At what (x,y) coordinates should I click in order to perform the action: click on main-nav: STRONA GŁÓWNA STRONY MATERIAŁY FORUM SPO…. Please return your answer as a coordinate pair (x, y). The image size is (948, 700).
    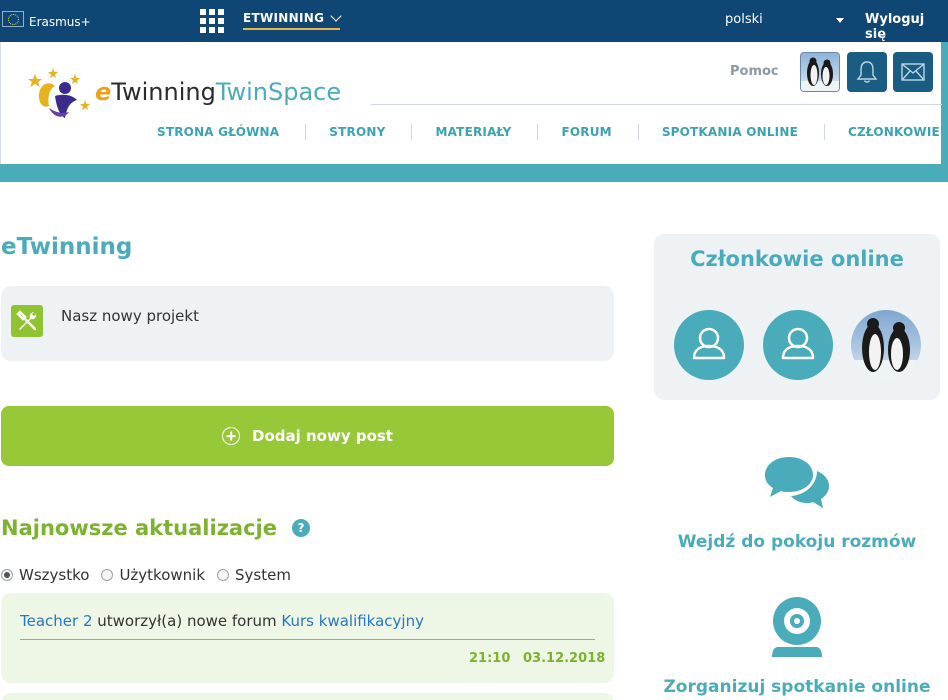
    Looking at the image, I should click on (541, 132).